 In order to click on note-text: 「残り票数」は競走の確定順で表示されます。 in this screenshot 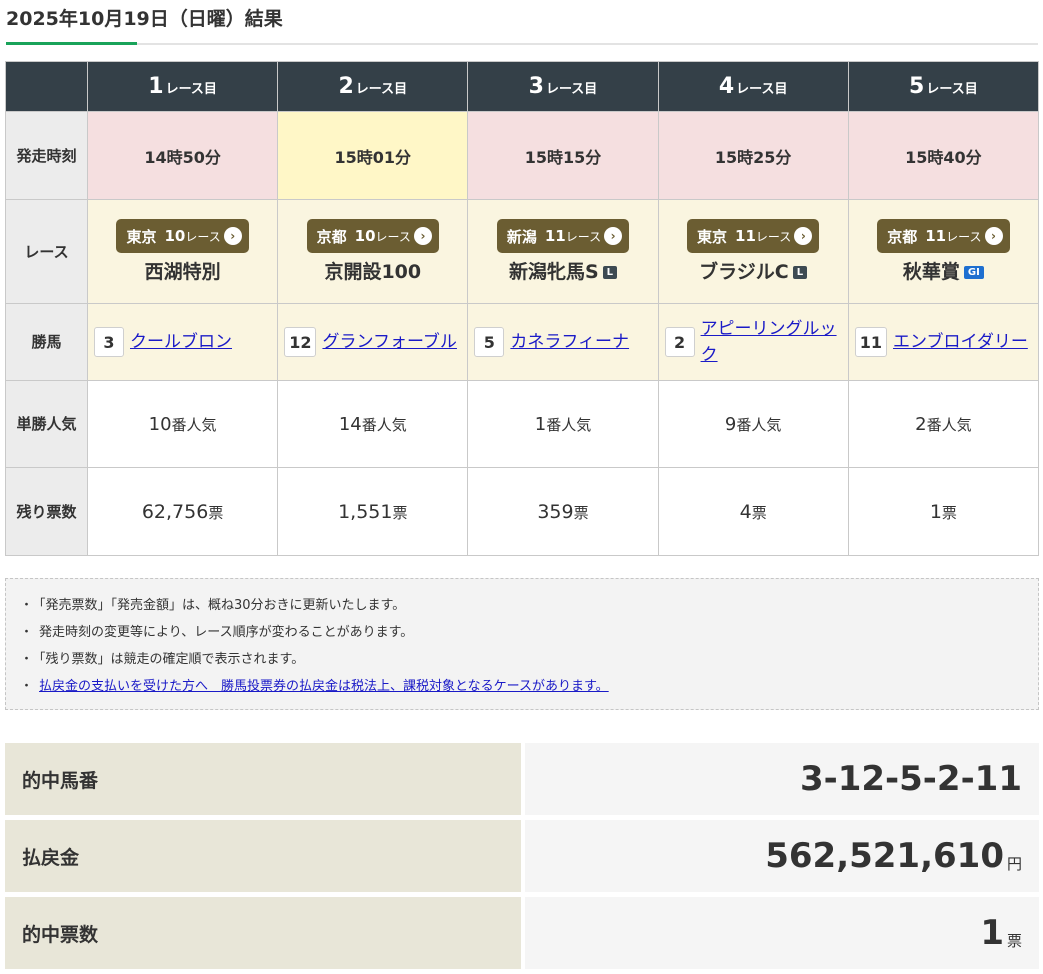, I will do `click(172, 659)`.